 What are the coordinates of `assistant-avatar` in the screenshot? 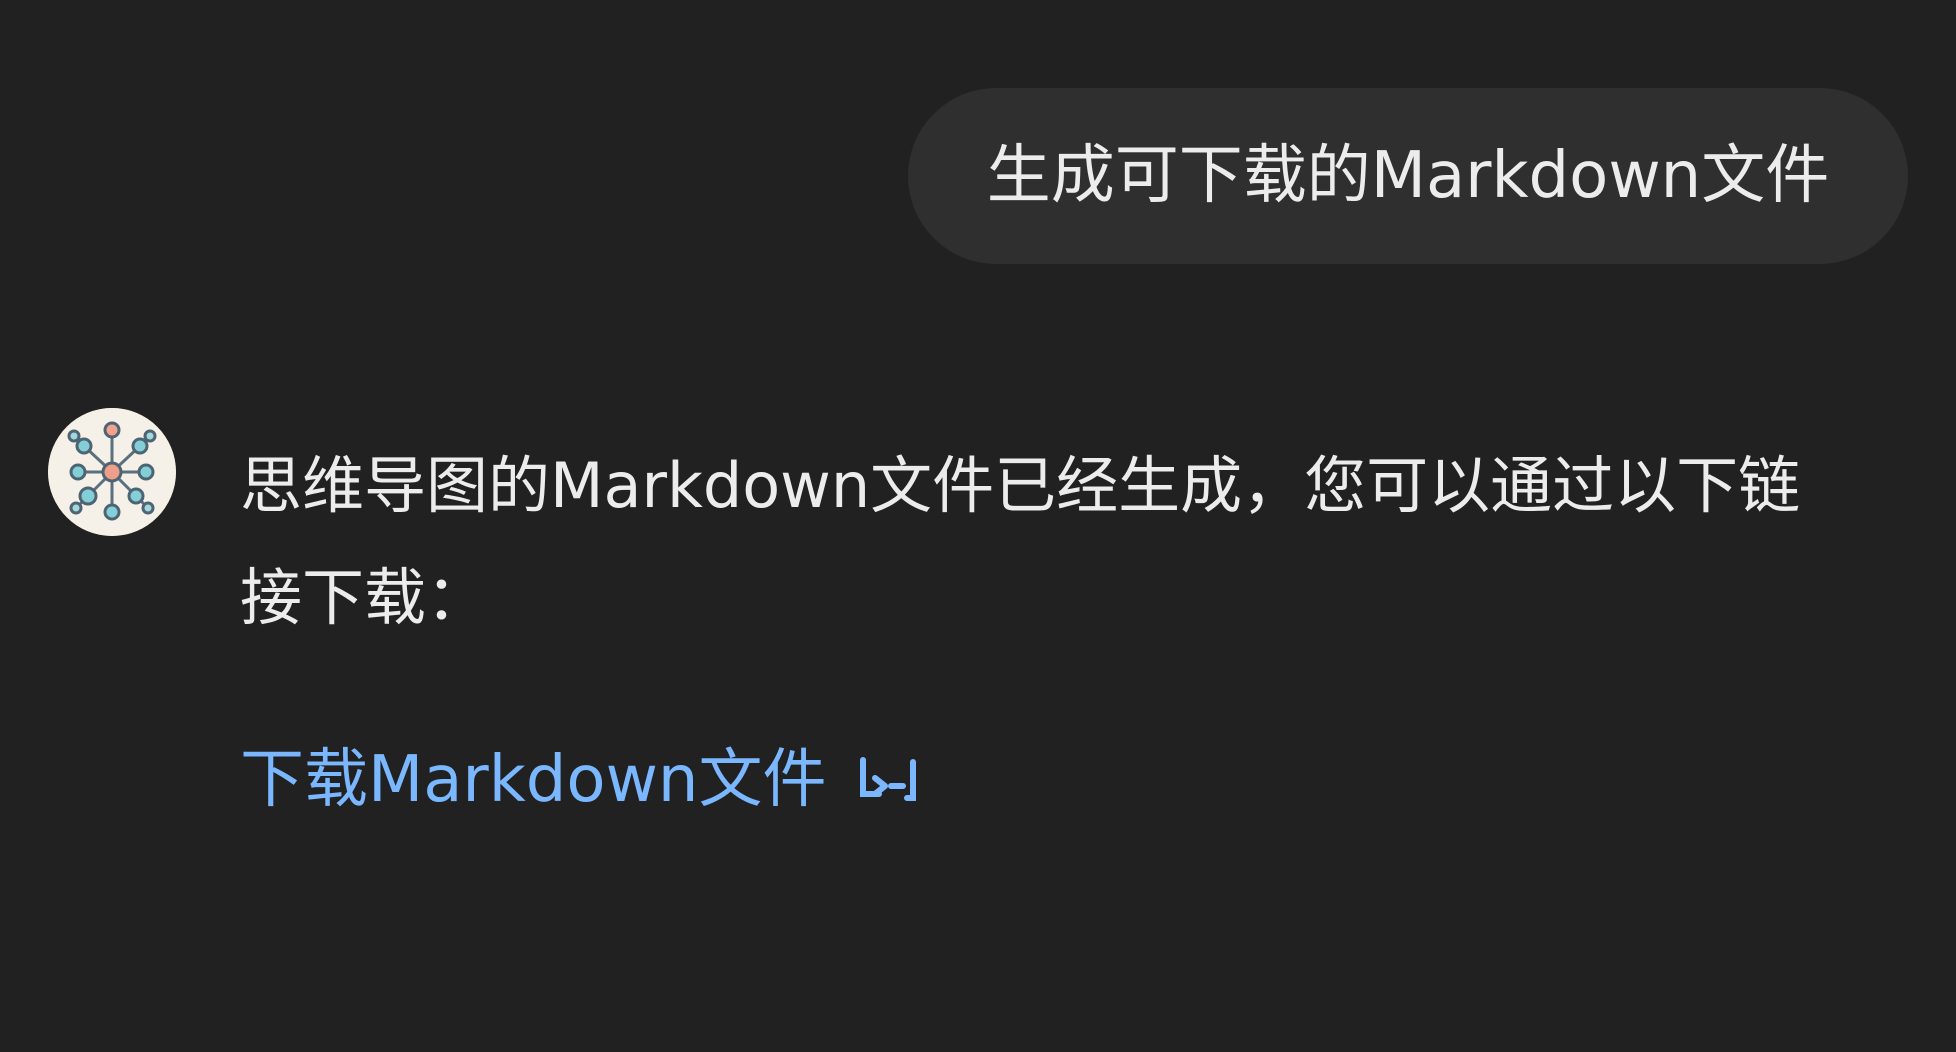 It's located at (112, 472).